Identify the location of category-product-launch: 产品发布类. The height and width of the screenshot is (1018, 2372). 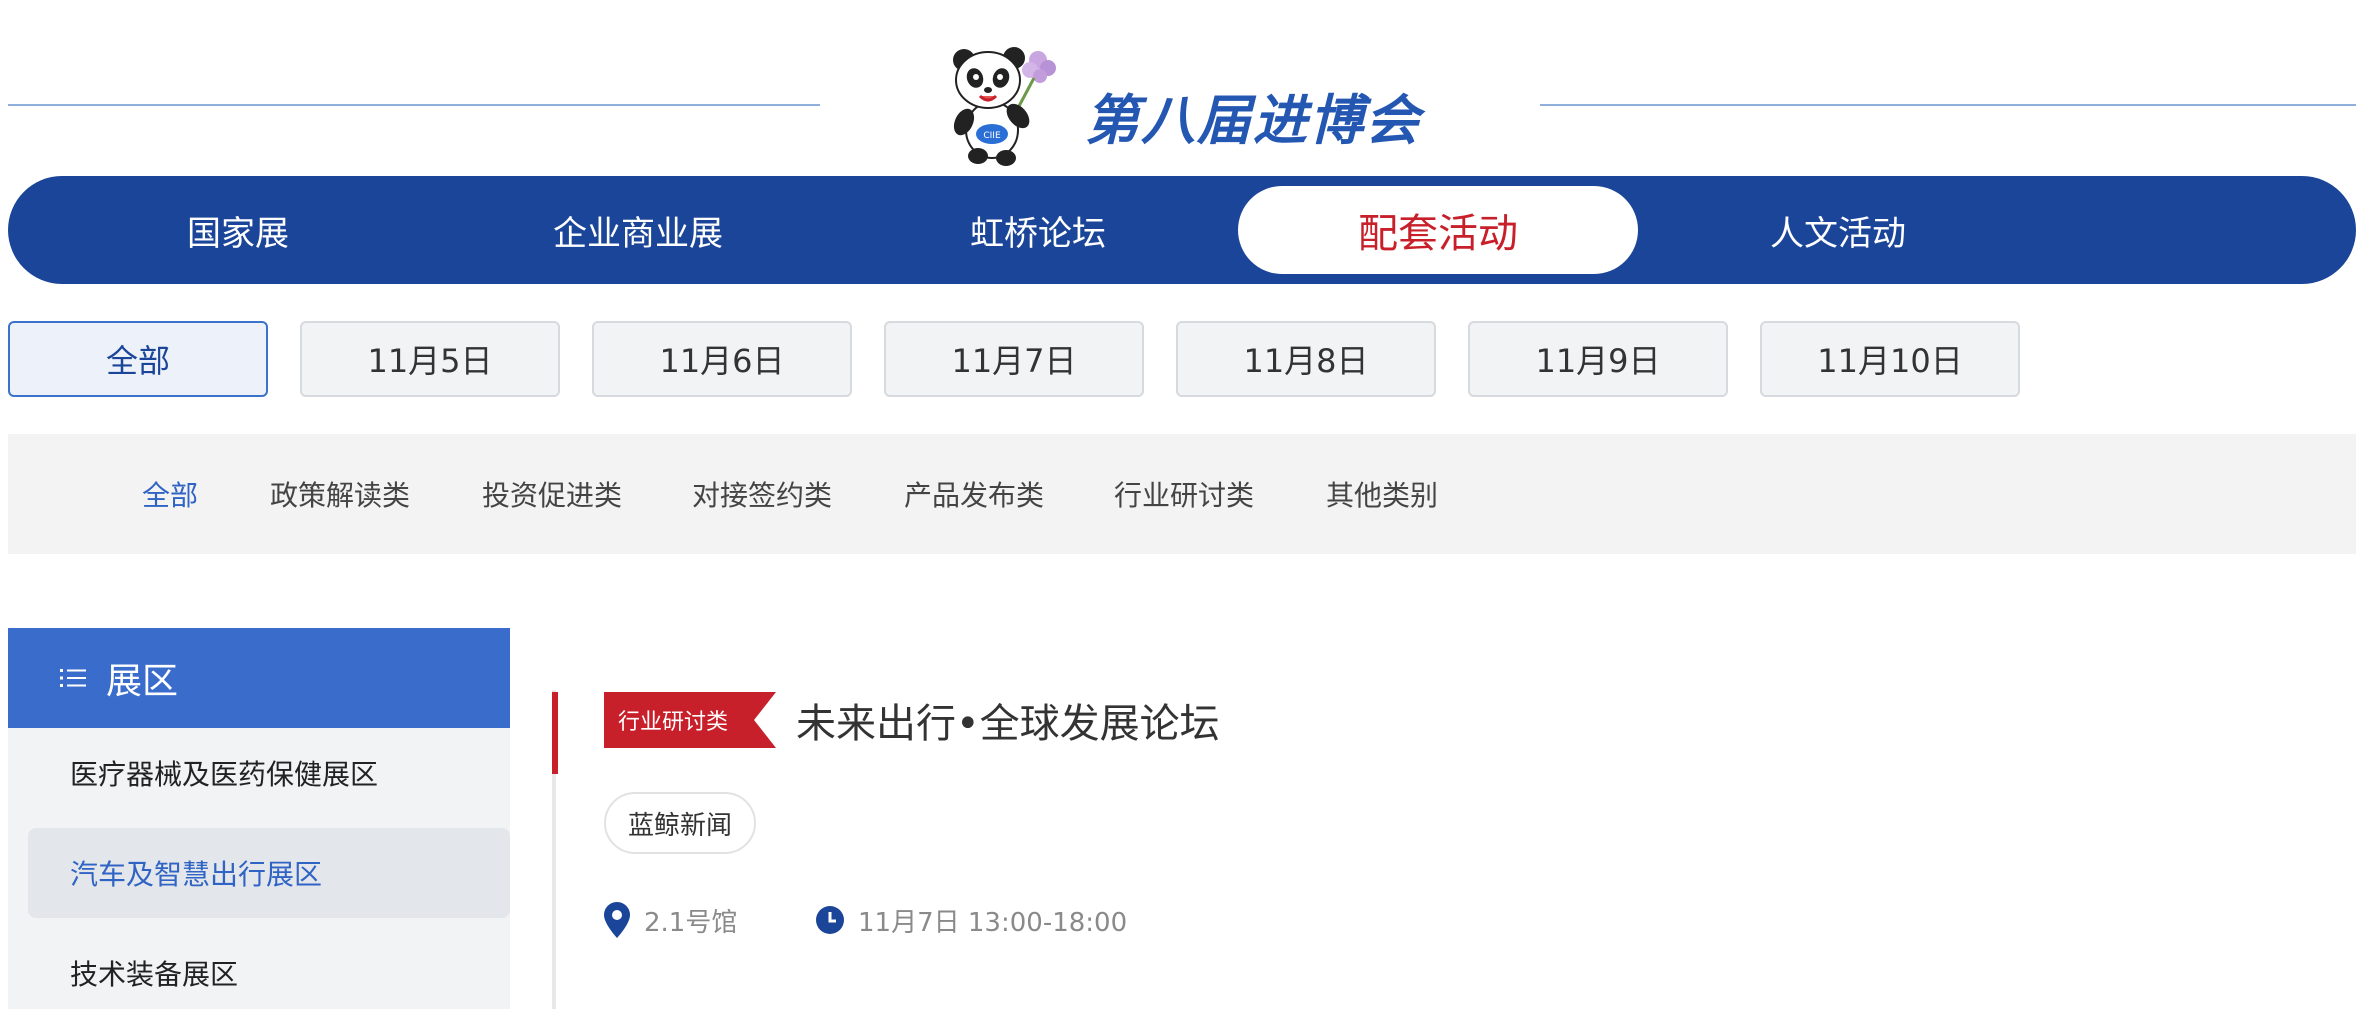
(974, 494).